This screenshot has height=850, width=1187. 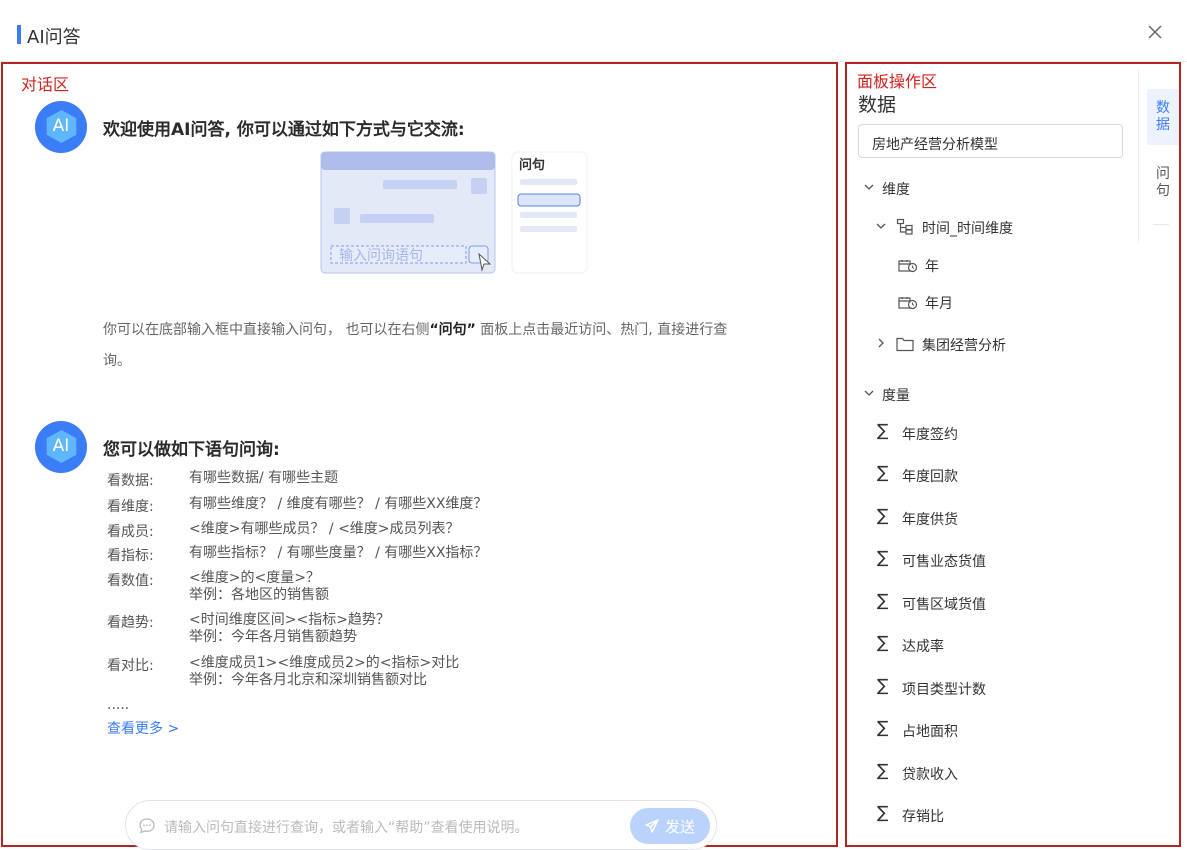 What do you see at coordinates (905, 344) in the screenshot?
I see `folder-icon` at bounding box center [905, 344].